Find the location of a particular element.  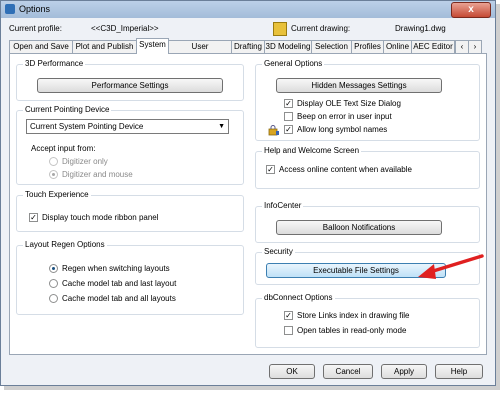

digitizer-and-mouse-radio: Digitizer and mouse is located at coordinates (91, 174).